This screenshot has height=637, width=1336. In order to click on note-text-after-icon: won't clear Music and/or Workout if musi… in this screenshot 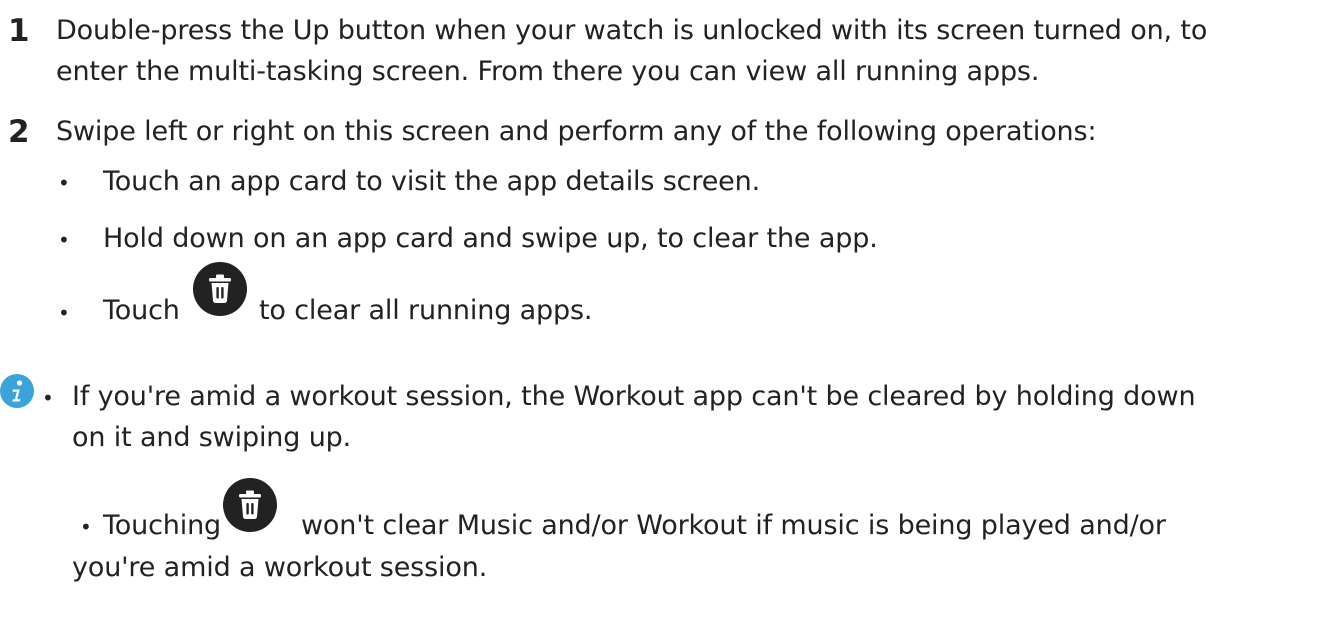, I will do `click(733, 525)`.